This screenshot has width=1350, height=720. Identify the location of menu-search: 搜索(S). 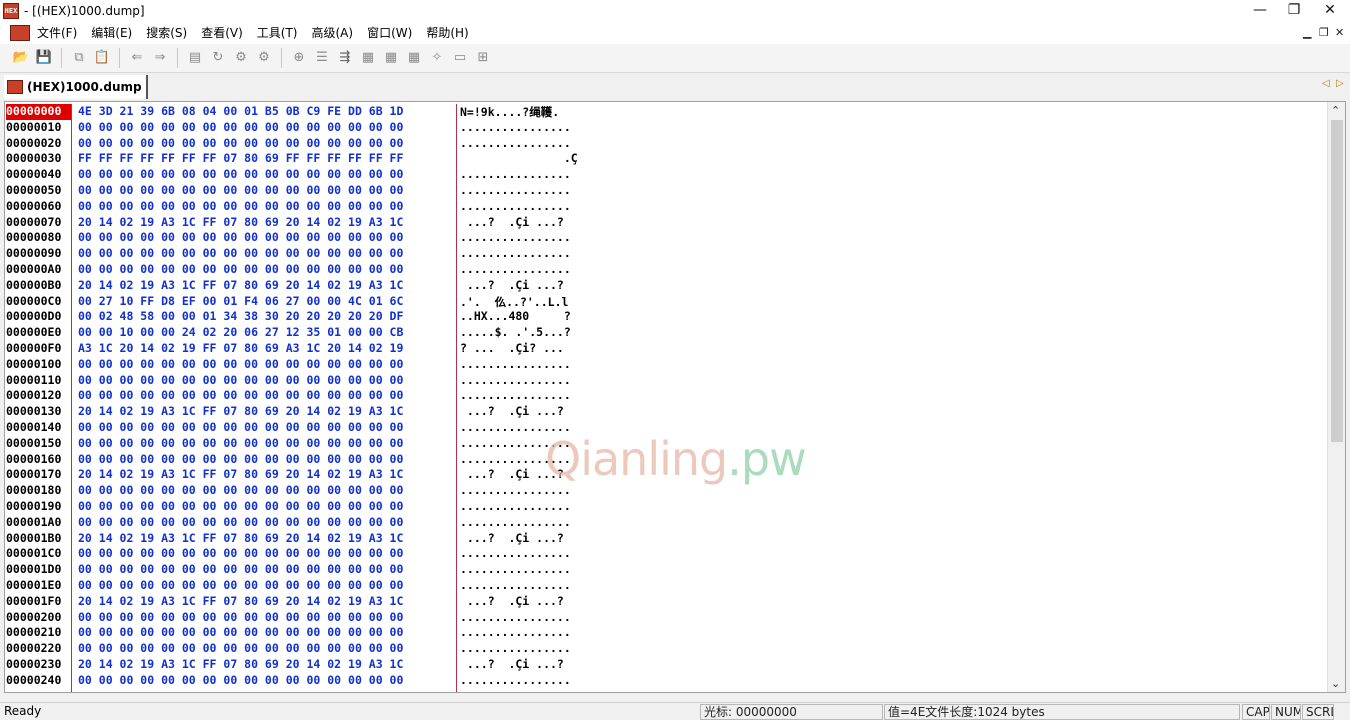
(166, 33).